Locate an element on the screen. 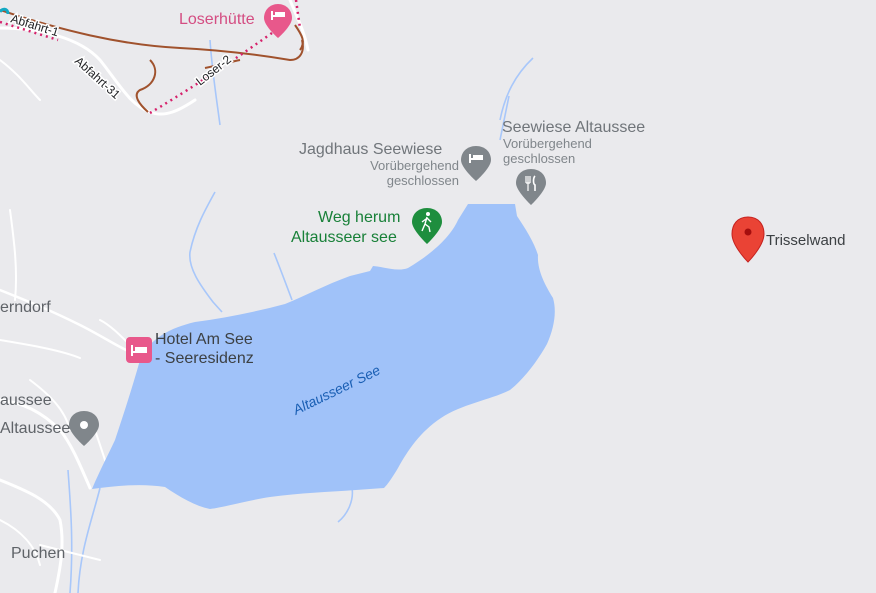 The width and height of the screenshot is (876, 593). town-altaussee: Altaussee is located at coordinates (35, 429).